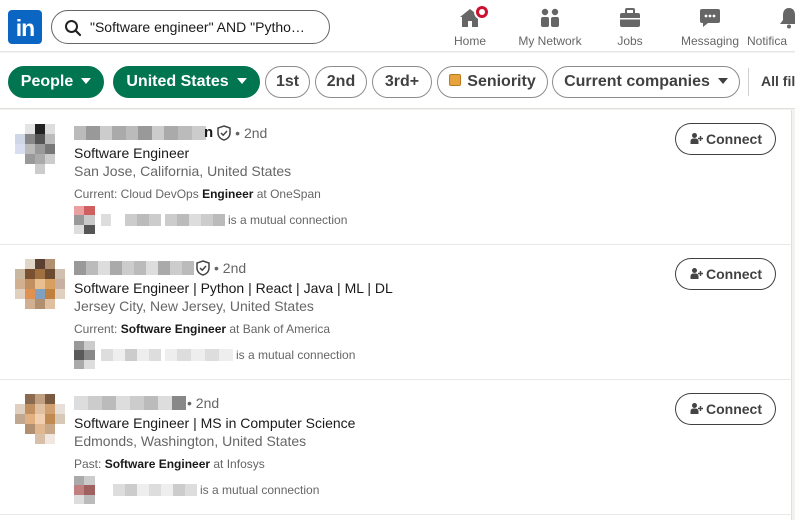 Image resolution: width=795 pixels, height=520 pixels. I want to click on nav-notifications-label: Notifica, so click(767, 41).